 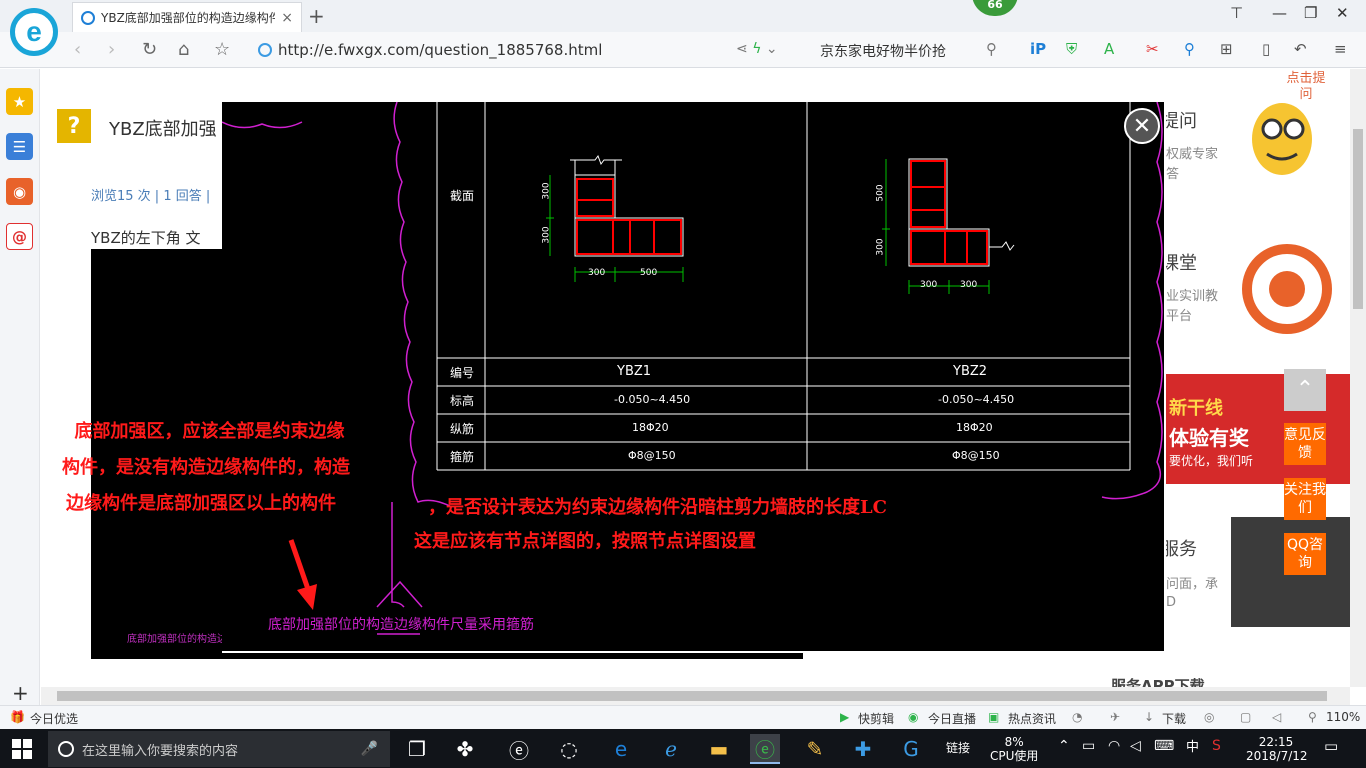 What do you see at coordinates (929, 285) in the screenshot?
I see `ybz2-dim-width-1: 300` at bounding box center [929, 285].